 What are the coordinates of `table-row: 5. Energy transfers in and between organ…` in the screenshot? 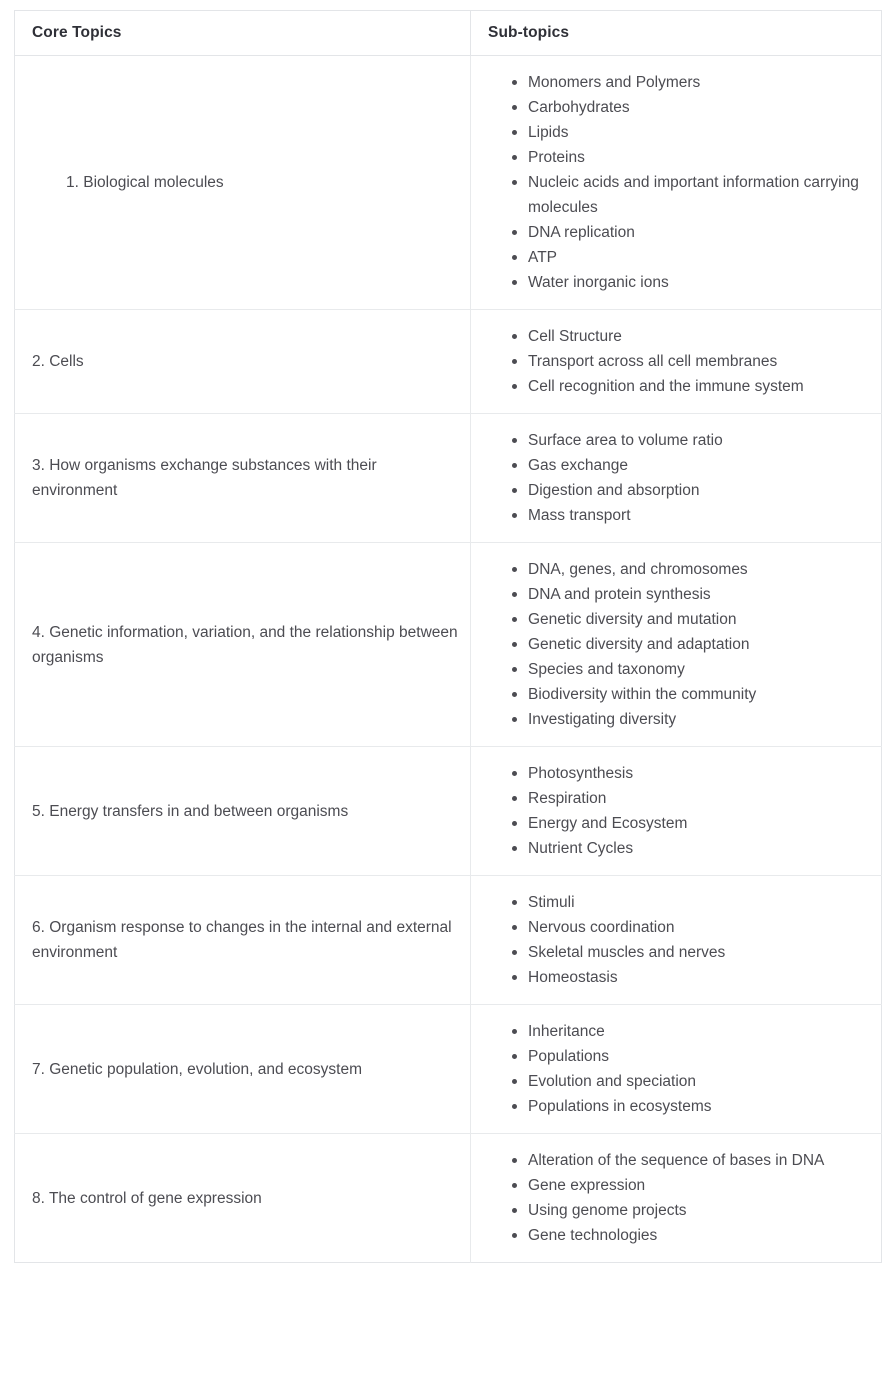 It's located at (448, 811).